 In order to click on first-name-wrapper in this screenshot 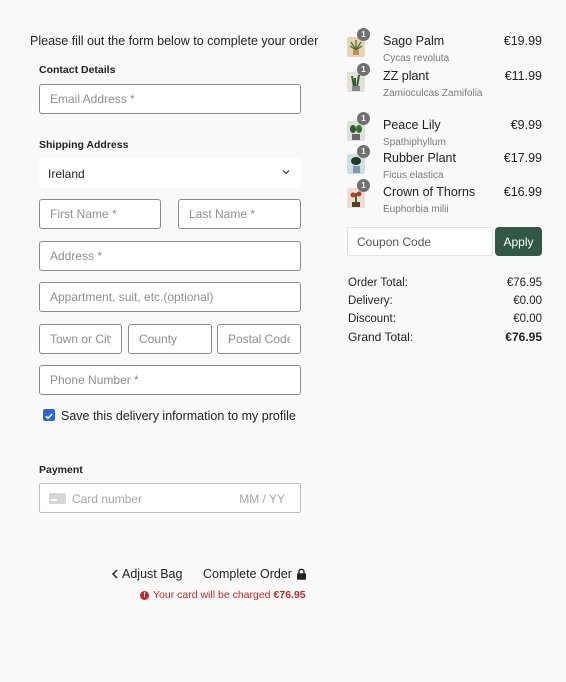, I will do `click(100, 214)`.